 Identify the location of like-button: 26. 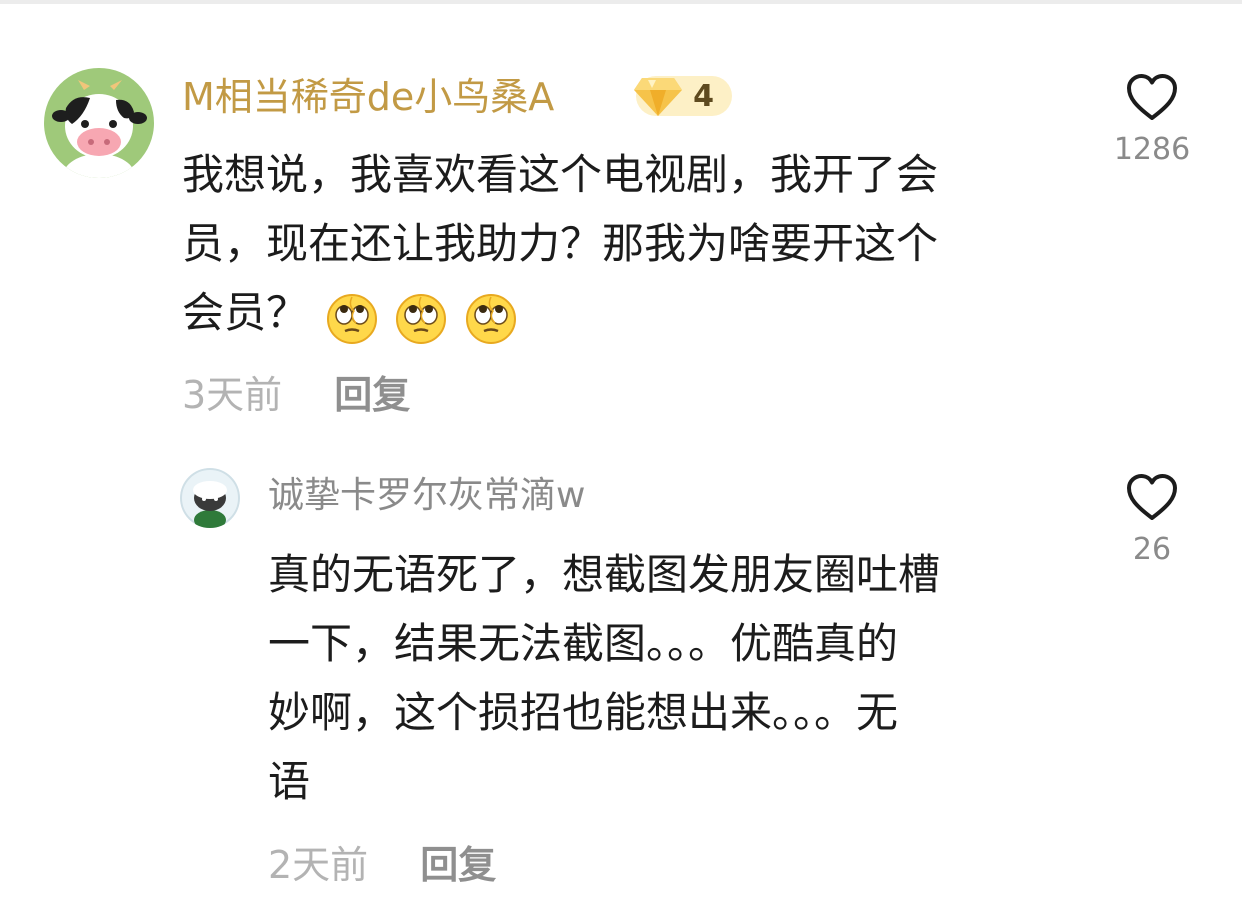
(1152, 520).